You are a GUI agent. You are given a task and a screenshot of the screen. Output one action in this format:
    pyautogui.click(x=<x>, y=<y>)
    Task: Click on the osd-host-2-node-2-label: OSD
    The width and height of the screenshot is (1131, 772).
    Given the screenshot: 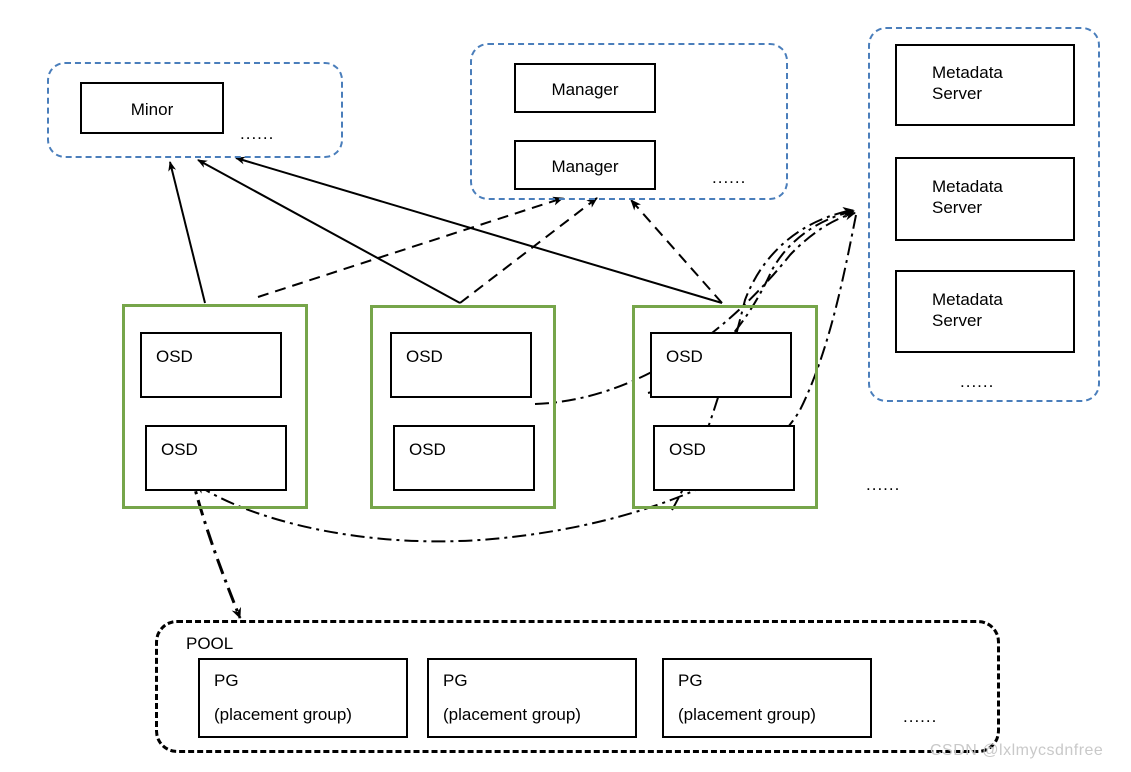 What is the action you would take?
    pyautogui.click(x=427, y=449)
    